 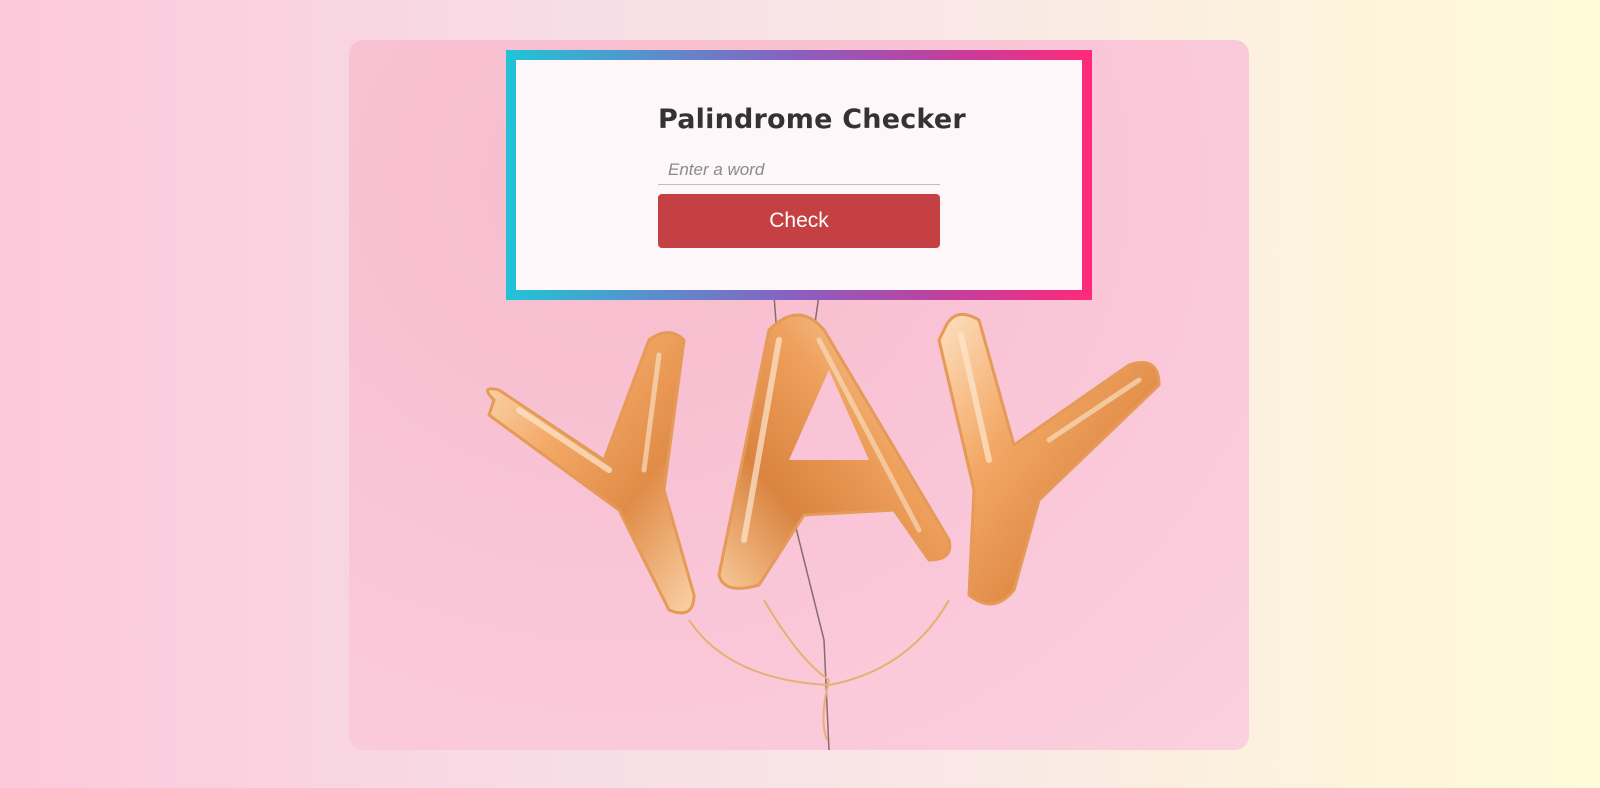 What do you see at coordinates (812, 119) in the screenshot?
I see `page-title: Palindrome Checker` at bounding box center [812, 119].